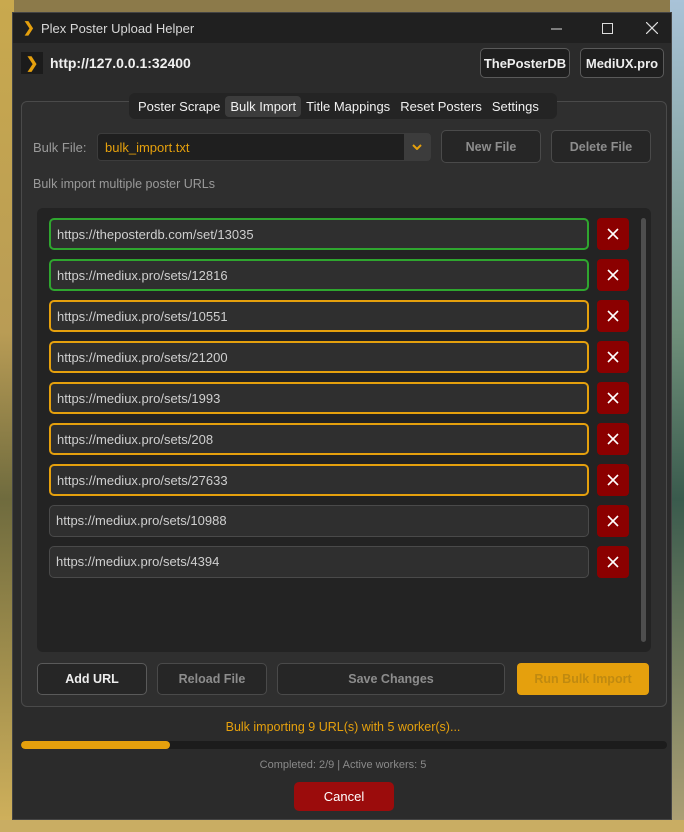 This screenshot has width=684, height=832. Describe the element at coordinates (622, 63) in the screenshot. I see `mediux-button: MediUX.pro` at that location.